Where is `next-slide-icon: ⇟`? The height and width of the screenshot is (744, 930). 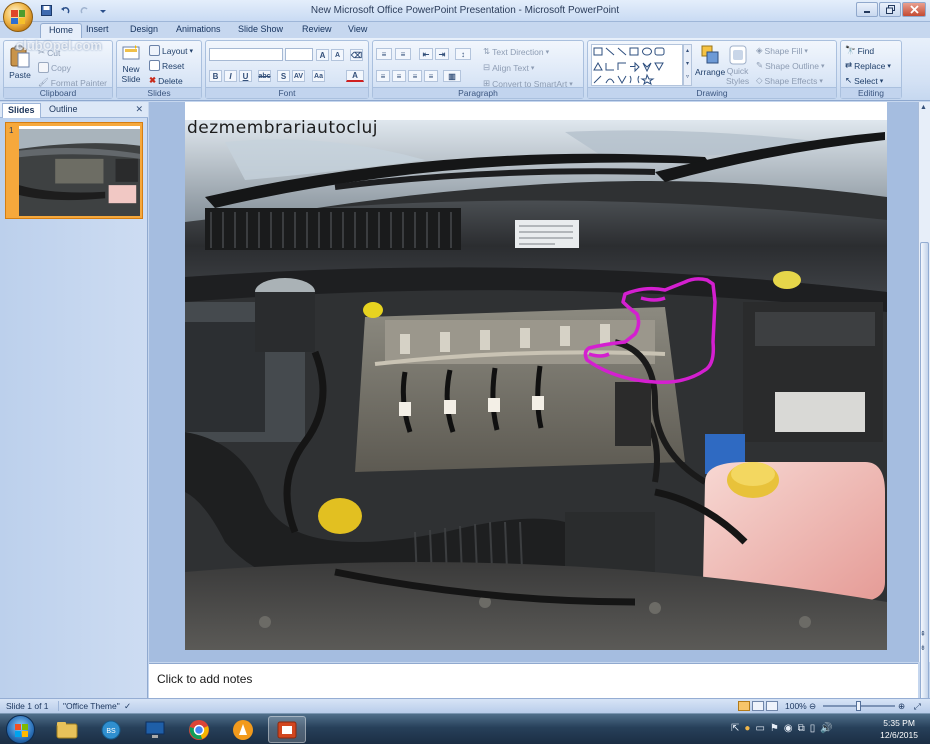 next-slide-icon: ⇟ is located at coordinates (923, 648).